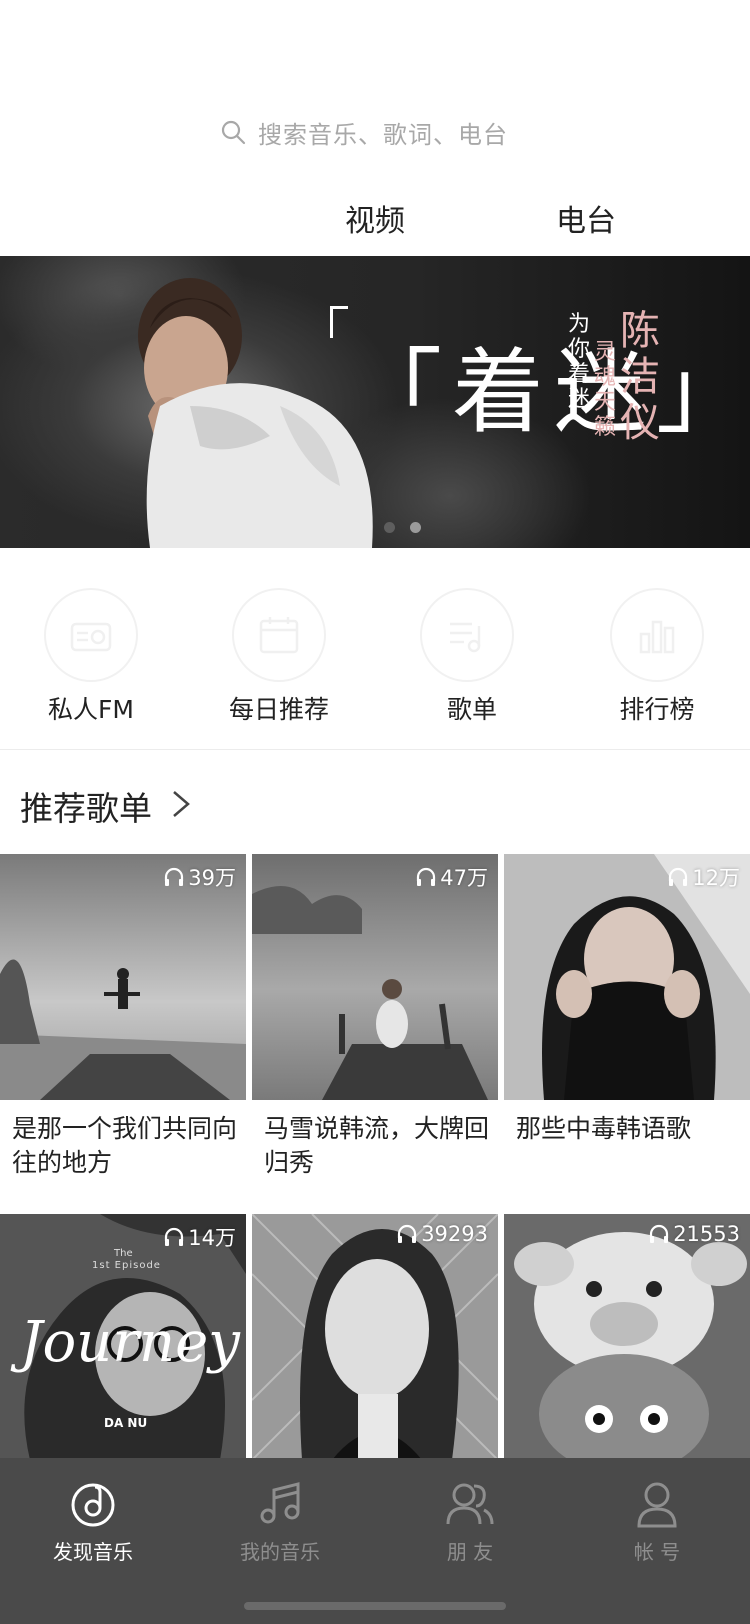  I want to click on playlist-card: 39293, so click(375, 1337).